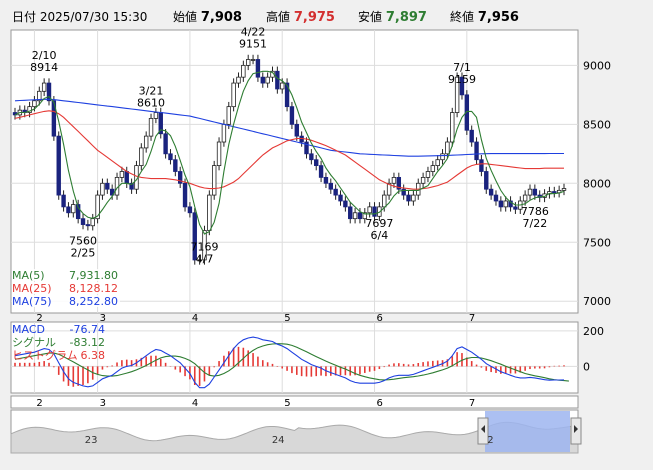  What do you see at coordinates (462, 79) in the screenshot?
I see `extreme-label: 9159` at bounding box center [462, 79].